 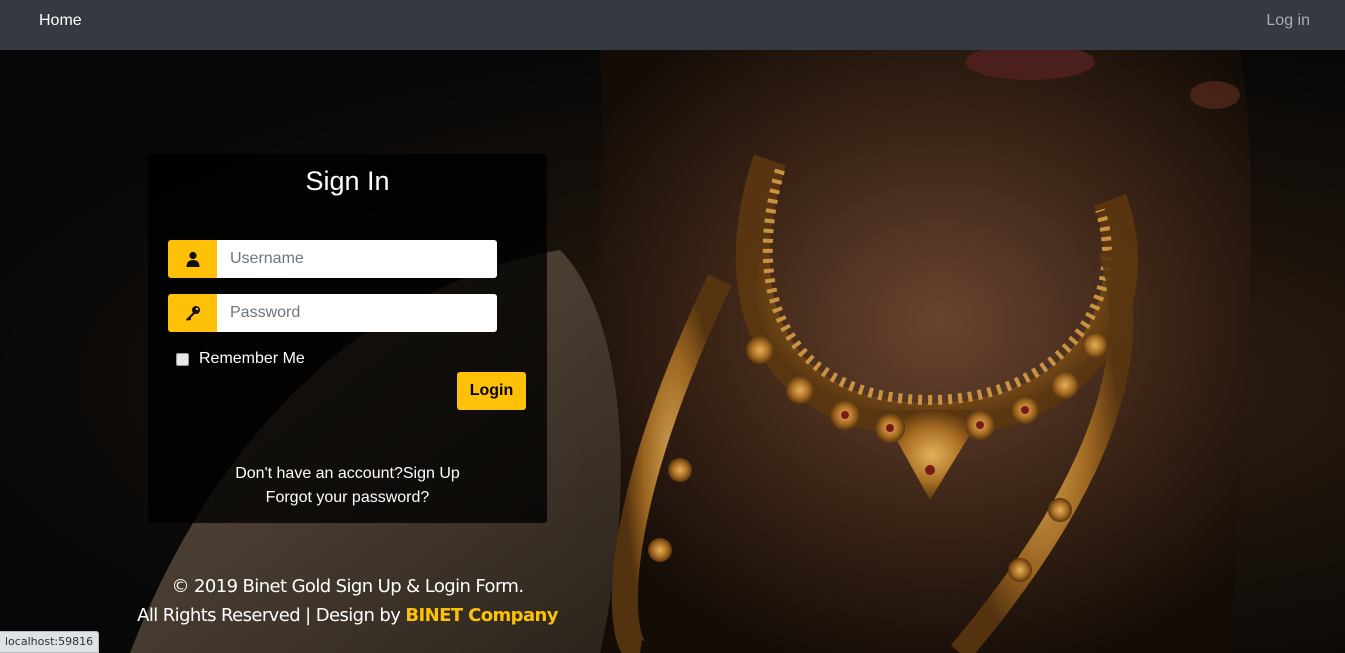 I want to click on forgot-password-link: Forgot your password?, so click(x=348, y=497).